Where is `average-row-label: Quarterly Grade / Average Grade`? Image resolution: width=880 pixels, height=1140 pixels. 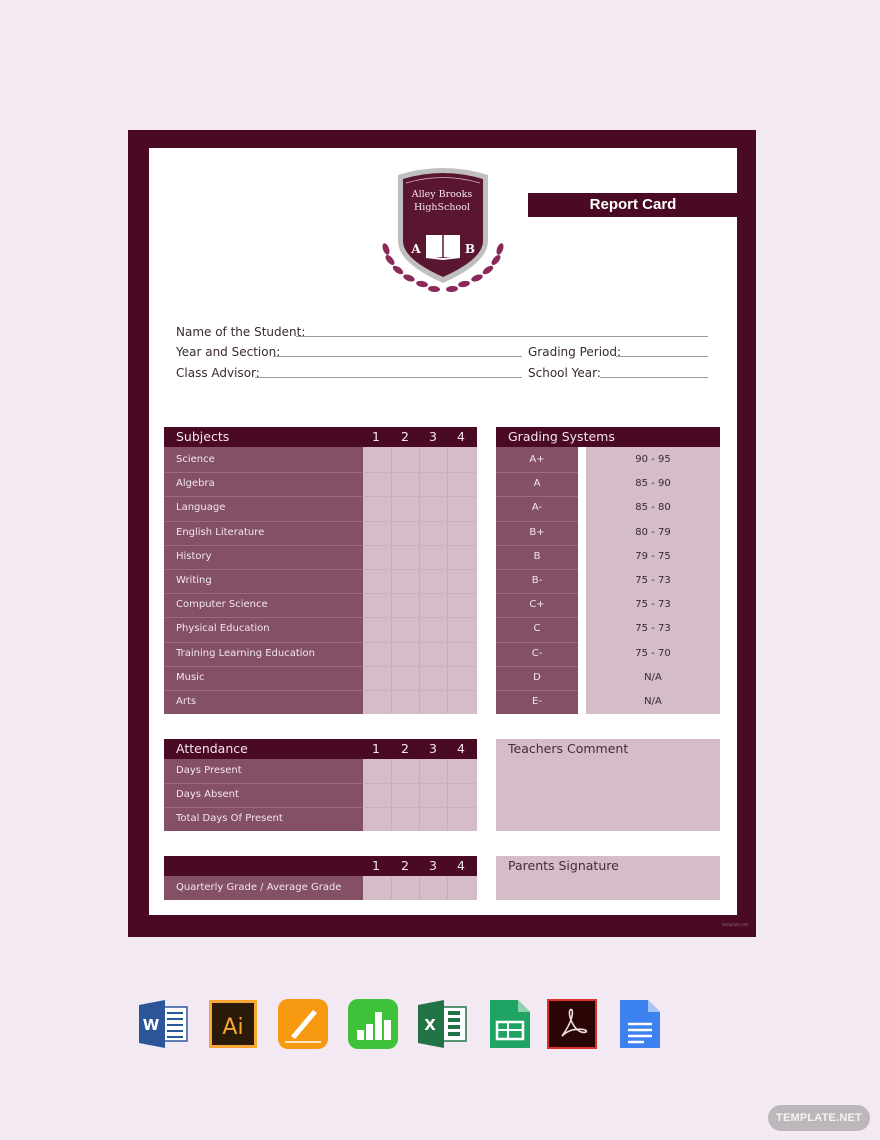 average-row-label: Quarterly Grade / Average Grade is located at coordinates (259, 887).